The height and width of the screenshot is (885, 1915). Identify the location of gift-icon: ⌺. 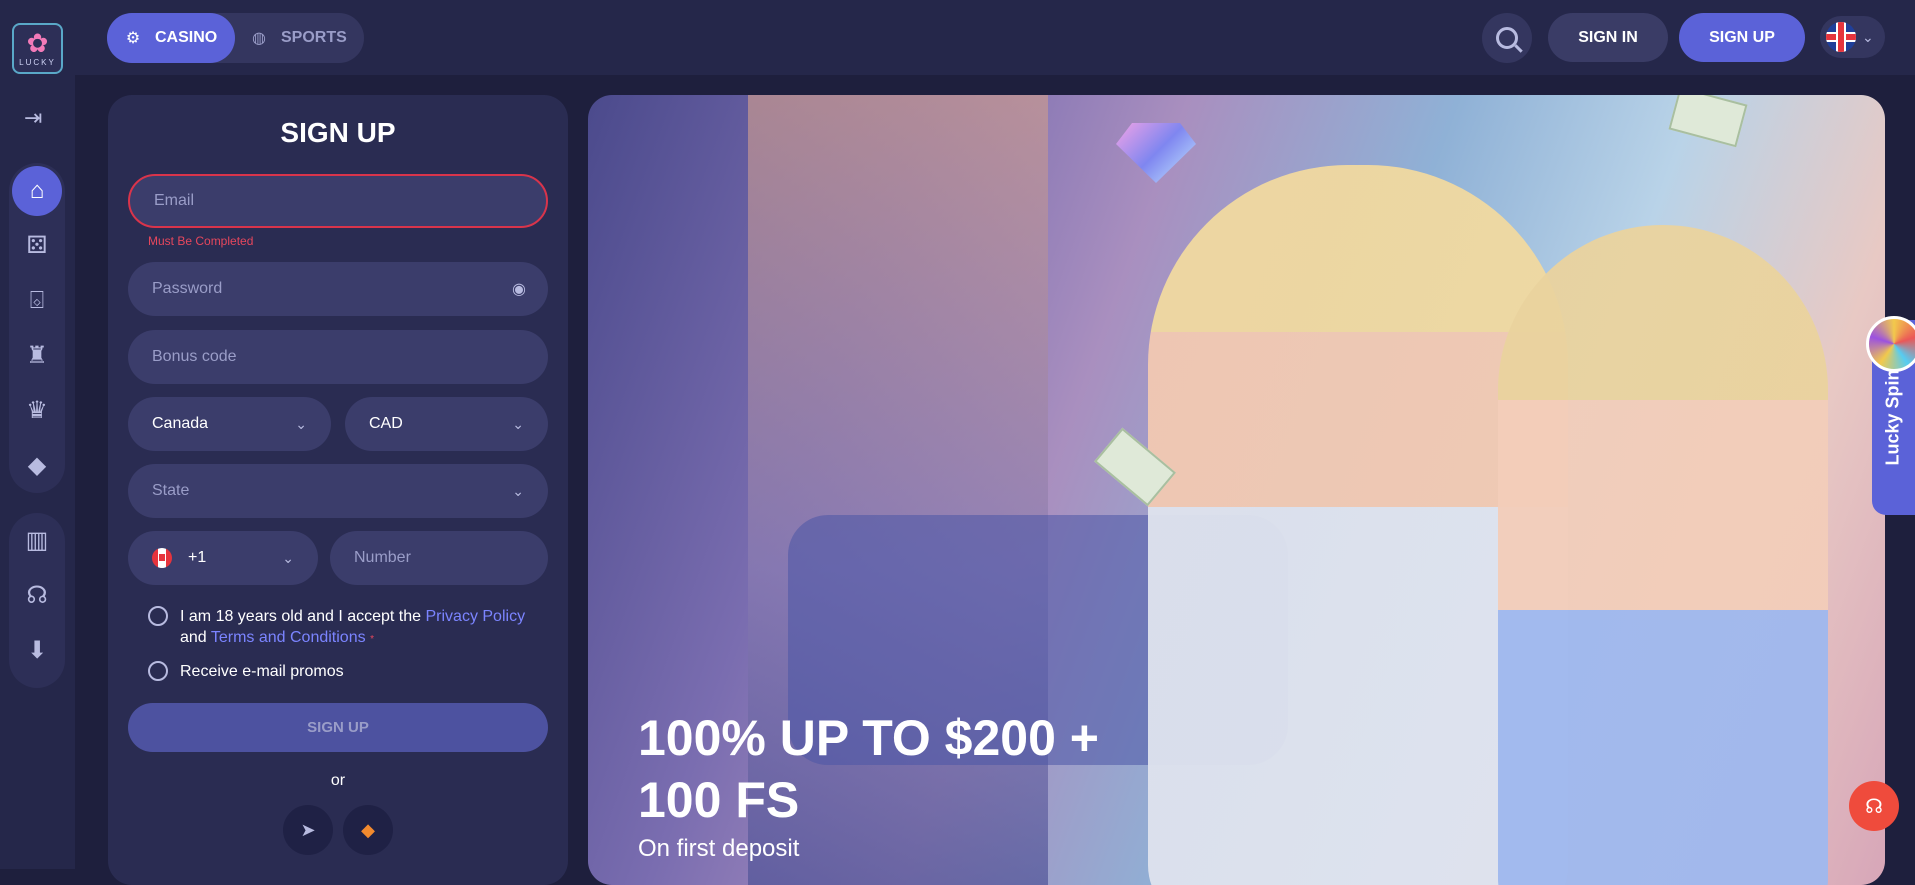
(37, 300).